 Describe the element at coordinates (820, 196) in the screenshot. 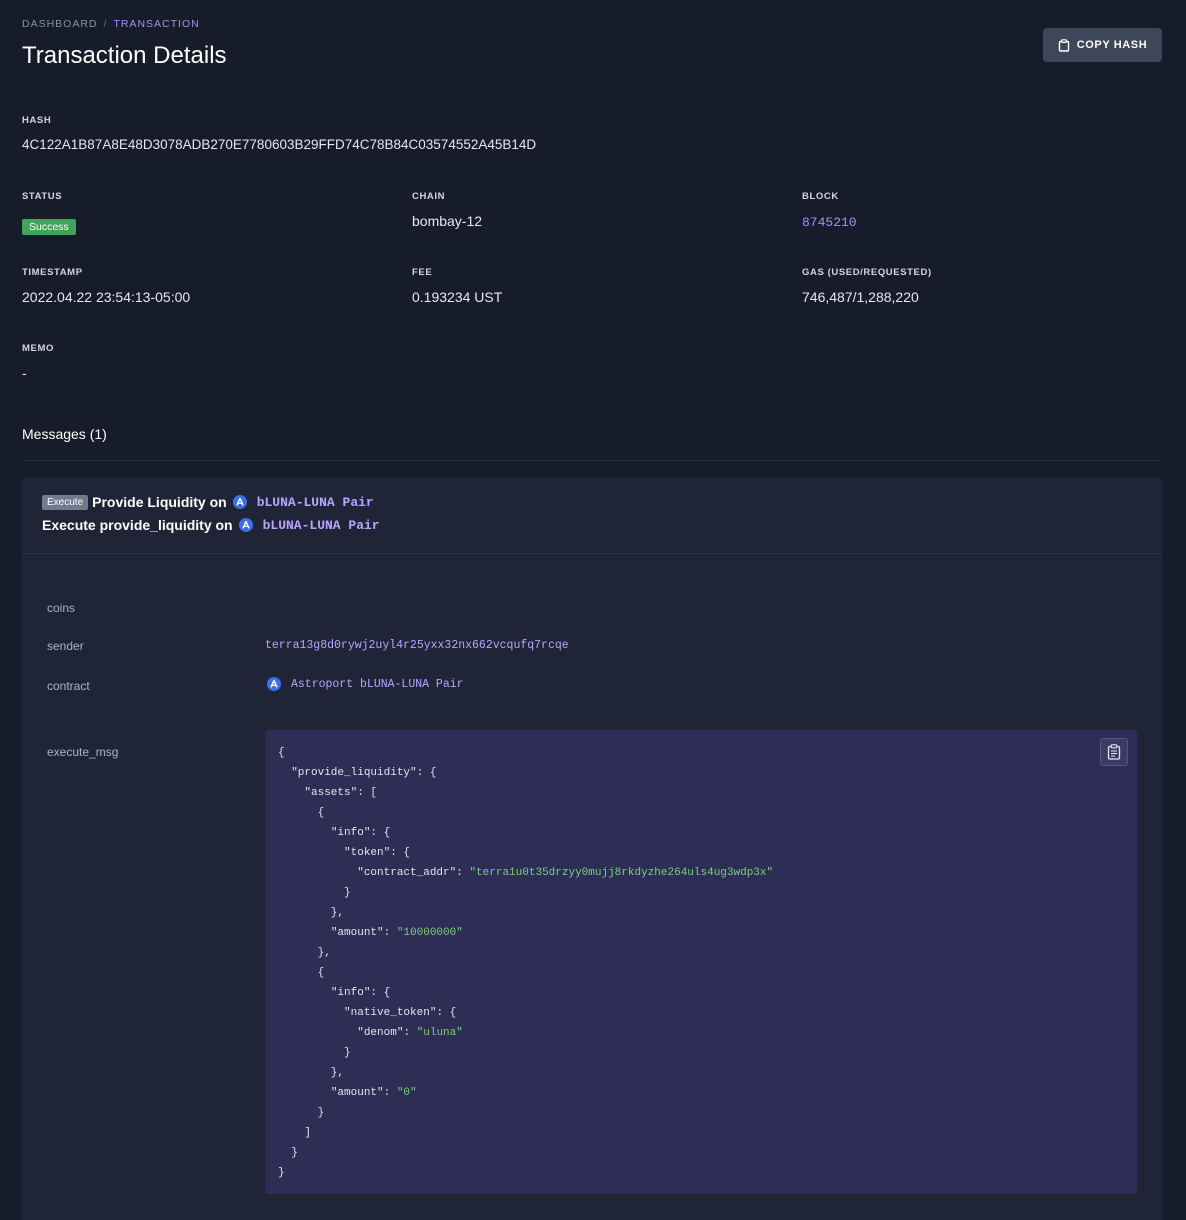

I see `block-label: BLOCK` at that location.